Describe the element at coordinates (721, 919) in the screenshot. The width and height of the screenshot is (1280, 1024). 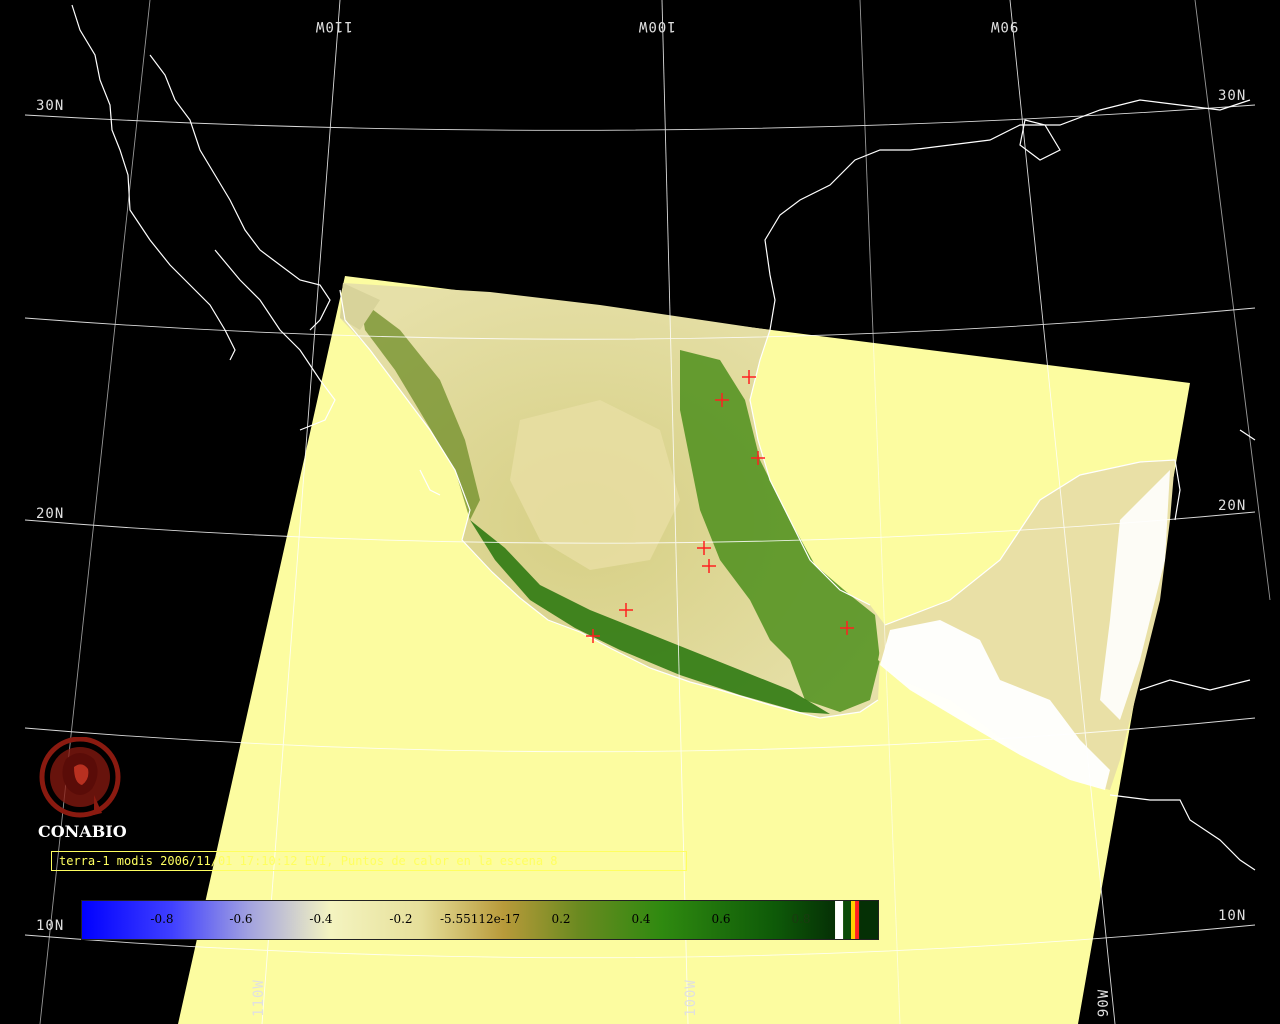
I see `colorbar-label: 0.6` at that location.